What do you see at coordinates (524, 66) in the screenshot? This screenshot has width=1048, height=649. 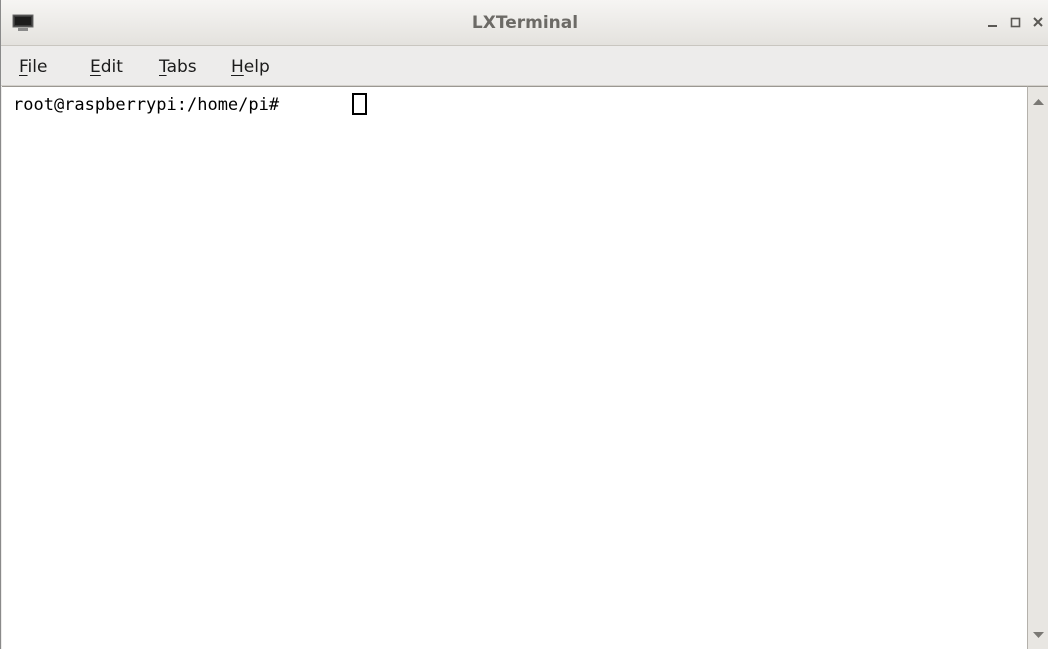 I see `menu-bar: File Edit Tabs Help` at bounding box center [524, 66].